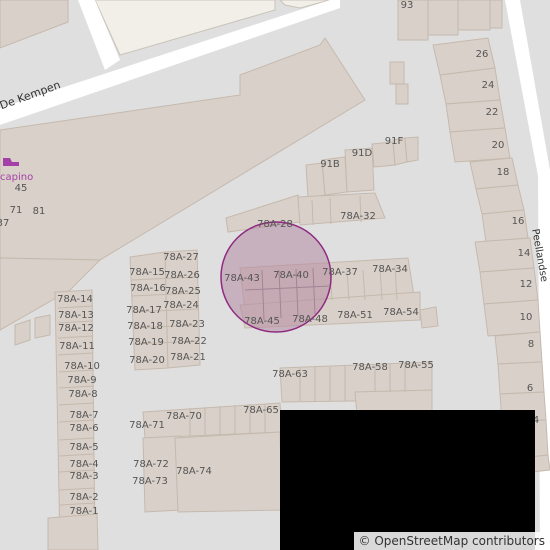  I want to click on house-number: 78A-3, so click(84, 476).